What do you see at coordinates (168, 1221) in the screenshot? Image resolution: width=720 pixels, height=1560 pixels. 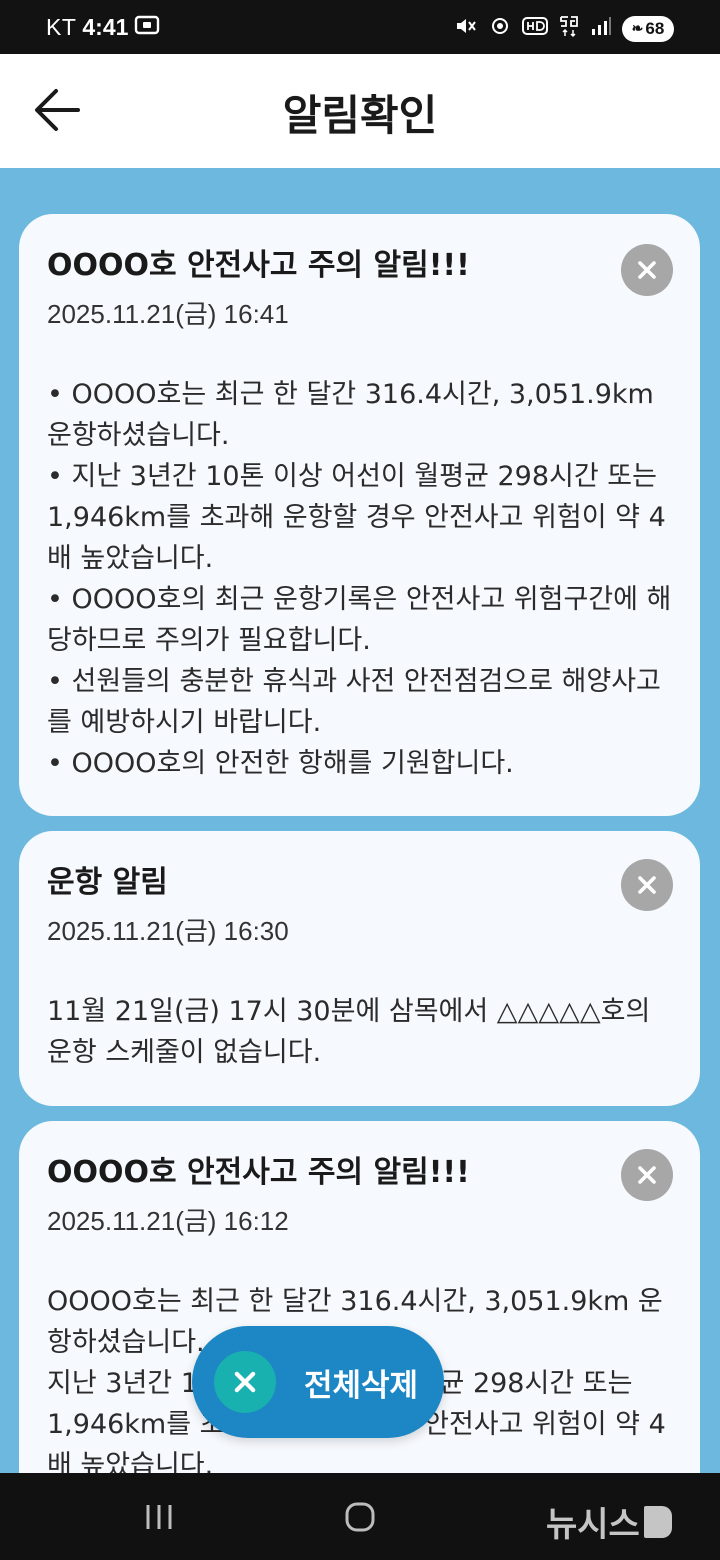 I see `notification-datetime: 2025.11.21(금) 16:12` at bounding box center [168, 1221].